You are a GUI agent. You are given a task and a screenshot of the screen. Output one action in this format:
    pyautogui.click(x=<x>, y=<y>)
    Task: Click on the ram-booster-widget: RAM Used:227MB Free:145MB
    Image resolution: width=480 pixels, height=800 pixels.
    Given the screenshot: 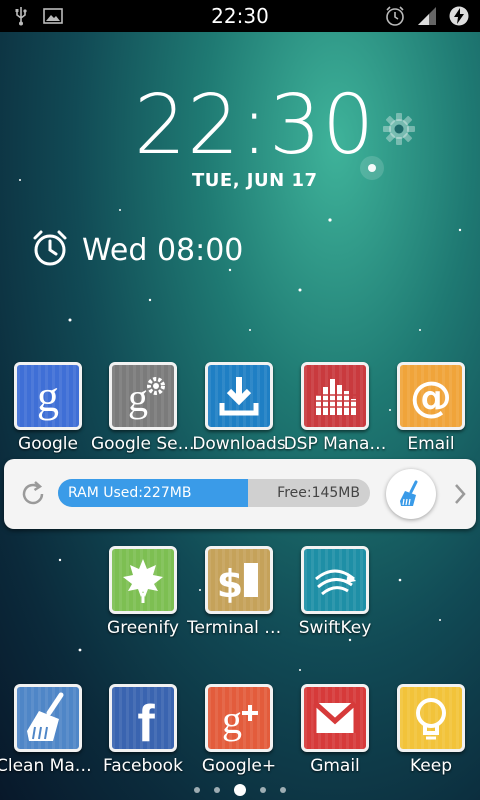 What is the action you would take?
    pyautogui.click(x=240, y=494)
    